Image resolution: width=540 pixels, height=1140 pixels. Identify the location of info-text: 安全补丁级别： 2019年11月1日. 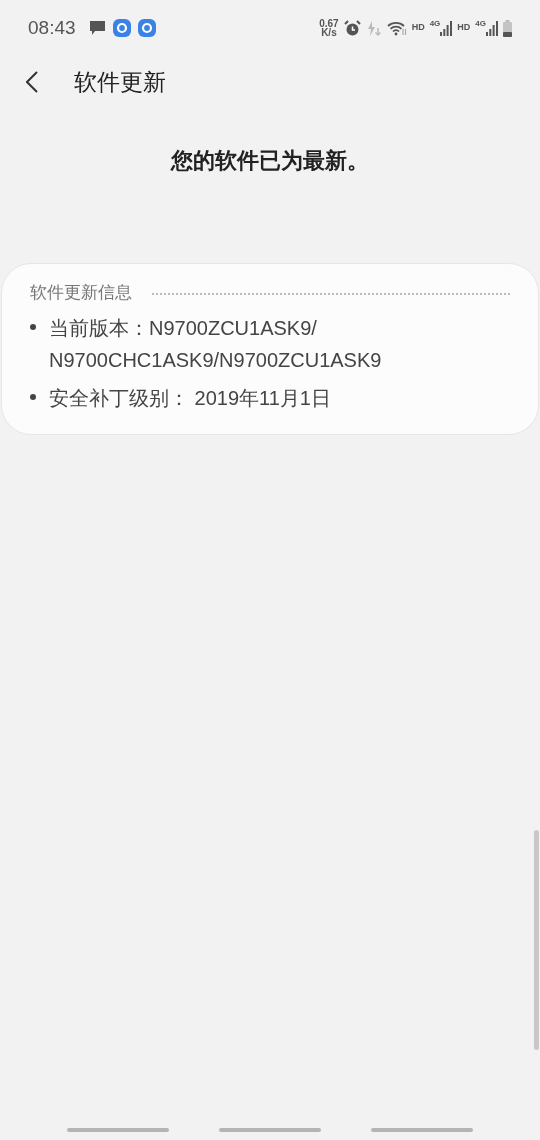
(190, 398).